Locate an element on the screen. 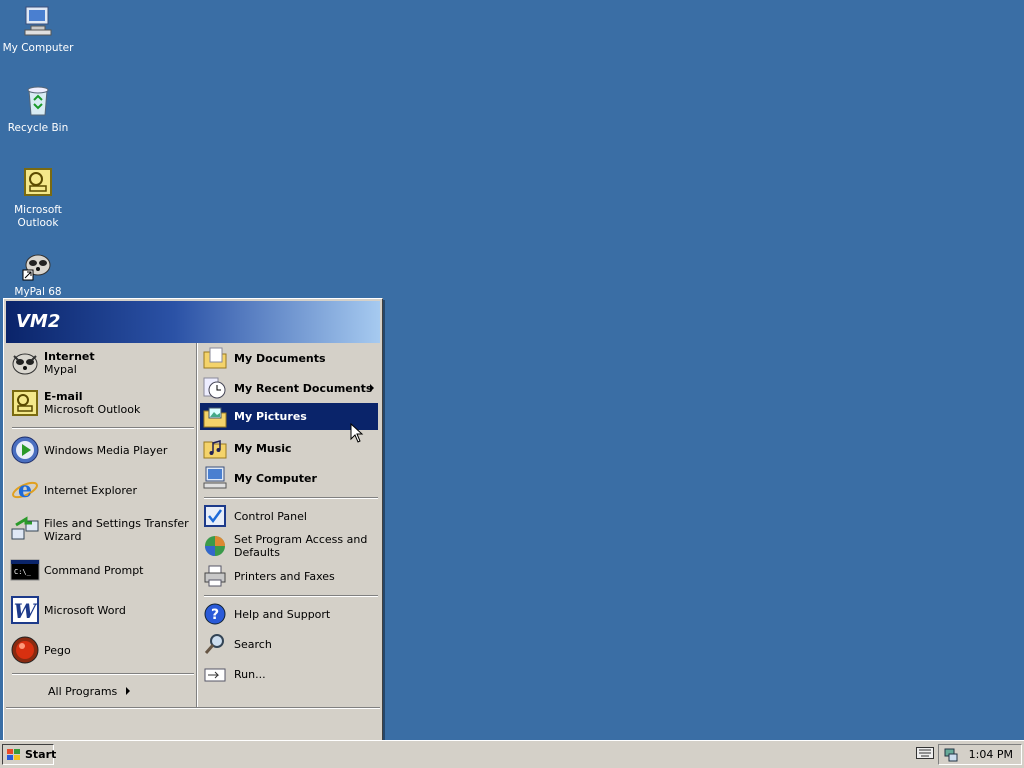 This screenshot has height=768, width=1024. all-programs-button: All Programs is located at coordinates (101, 691).